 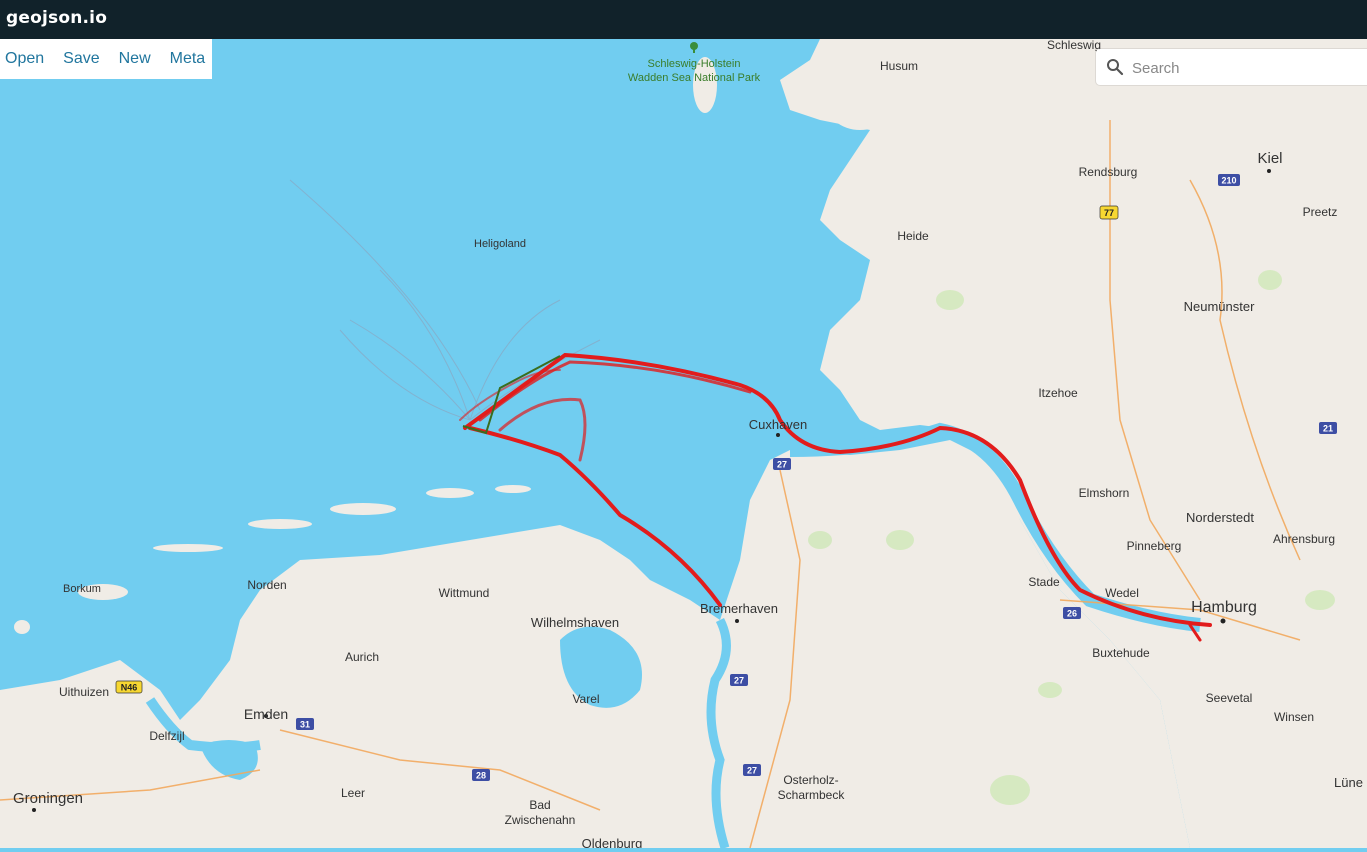 What do you see at coordinates (464, 593) in the screenshot?
I see `label-wittmund: Wittmund` at bounding box center [464, 593].